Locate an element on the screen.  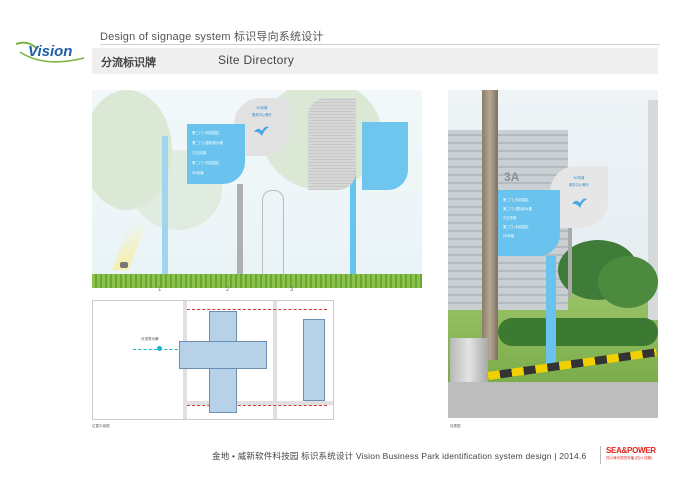
elevation-marker: 1 is located at coordinates (160, 290).